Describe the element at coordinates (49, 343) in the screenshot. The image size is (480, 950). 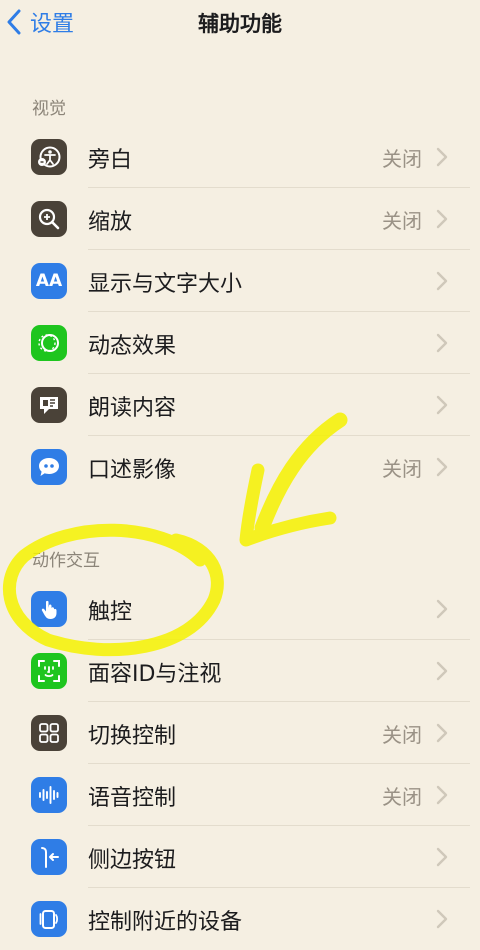
I see `motion-icon` at that location.